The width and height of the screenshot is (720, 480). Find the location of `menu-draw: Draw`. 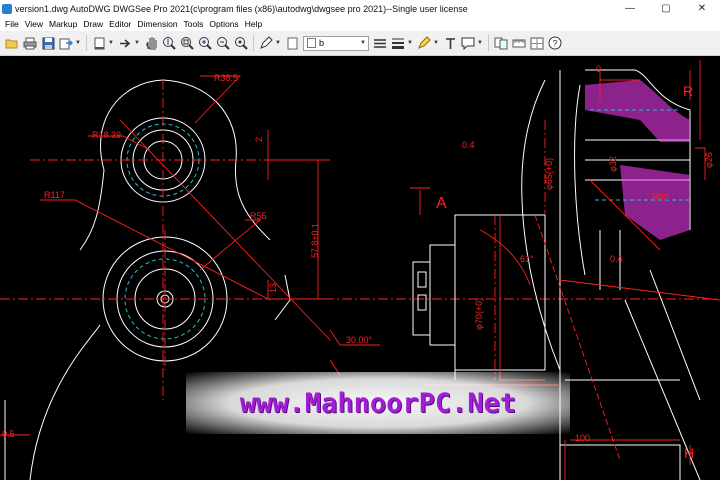

menu-draw: Draw is located at coordinates (93, 24).